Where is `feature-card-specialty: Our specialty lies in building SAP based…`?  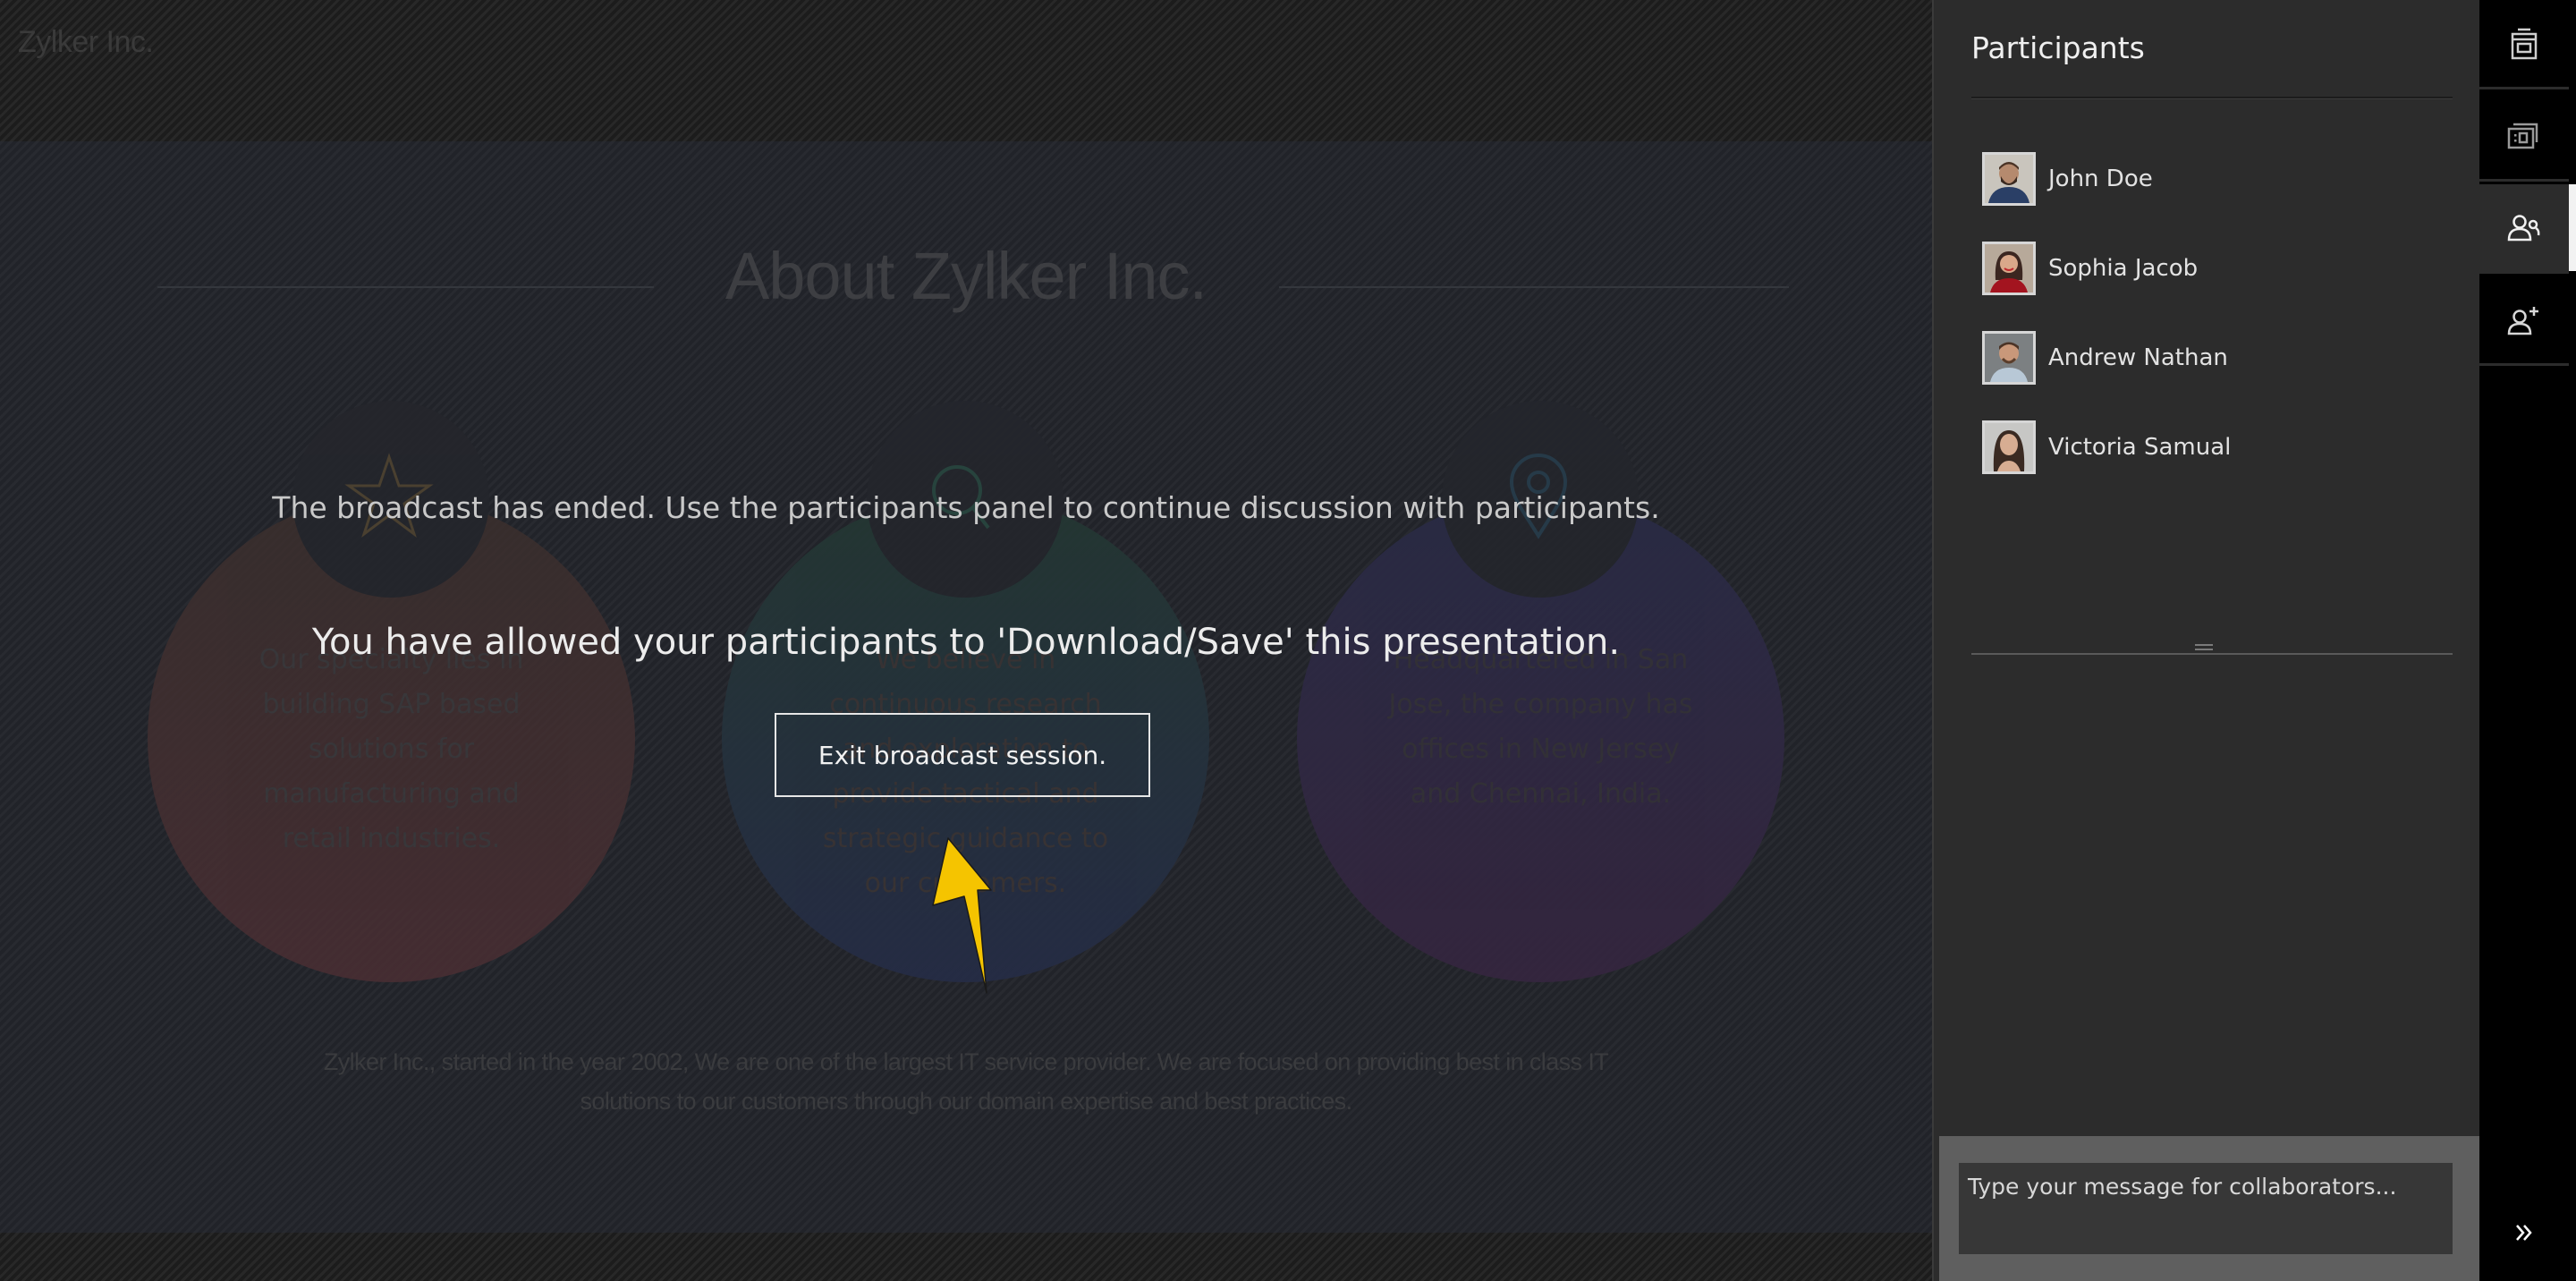
feature-card-specialty: Our specialty lies in building SAP based… is located at coordinates (391, 691).